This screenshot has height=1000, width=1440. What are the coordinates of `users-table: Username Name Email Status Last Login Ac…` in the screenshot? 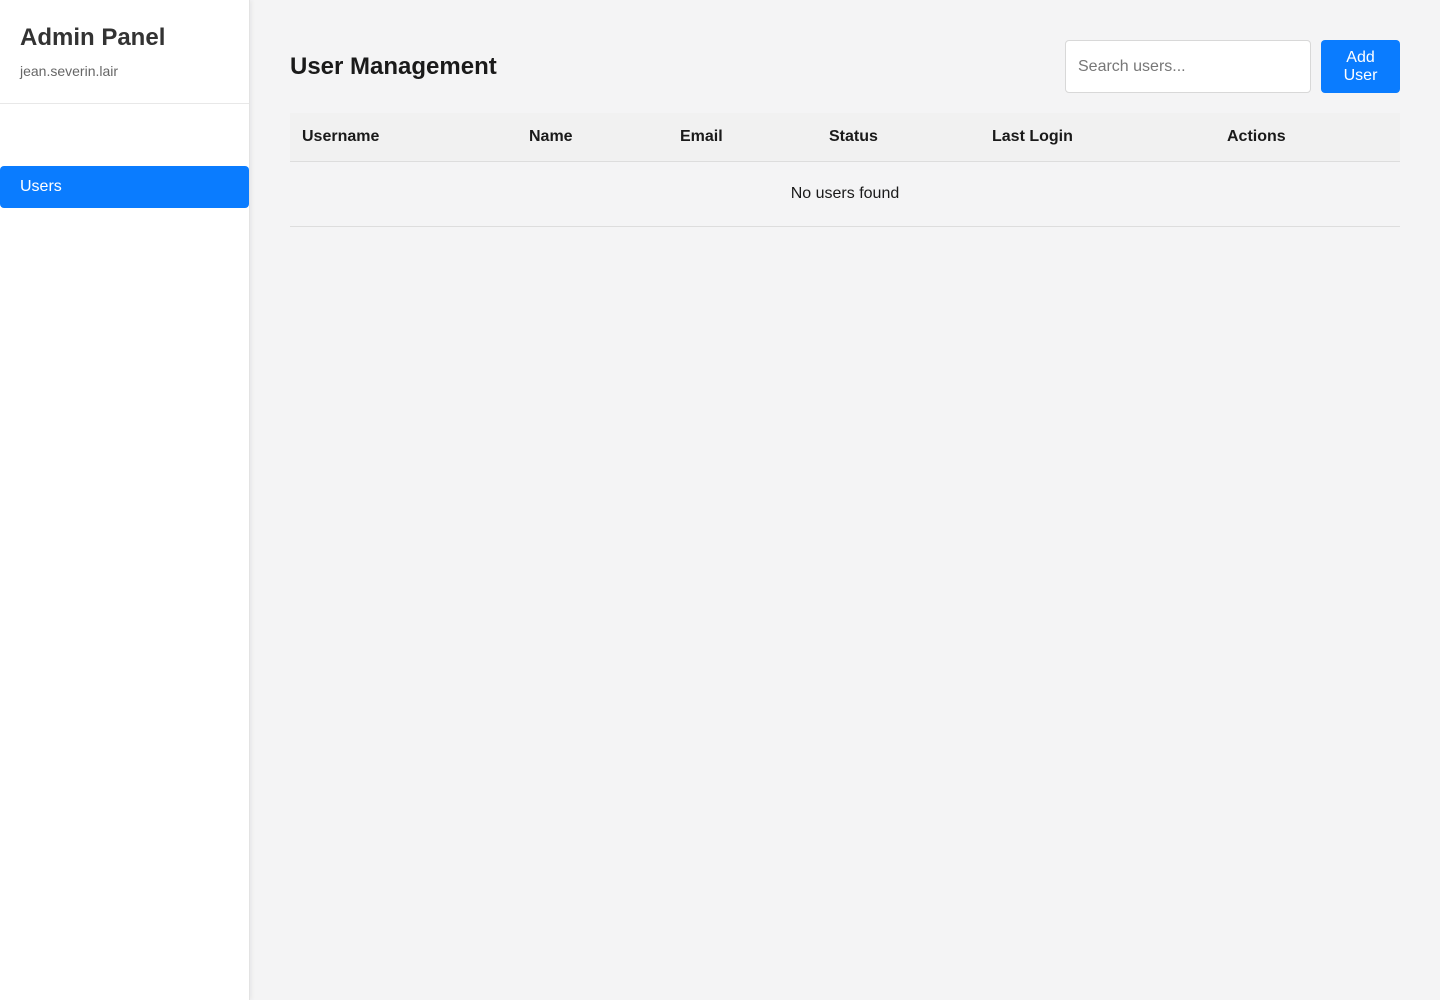 It's located at (845, 170).